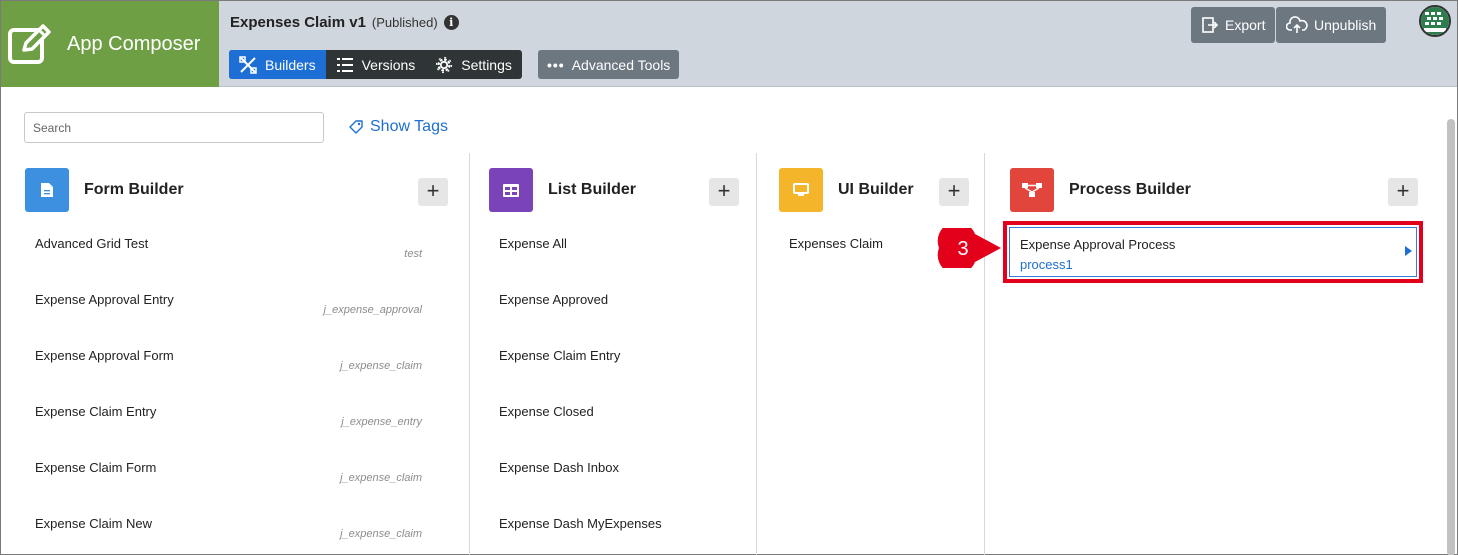  I want to click on list-item: Expense All, so click(533, 243).